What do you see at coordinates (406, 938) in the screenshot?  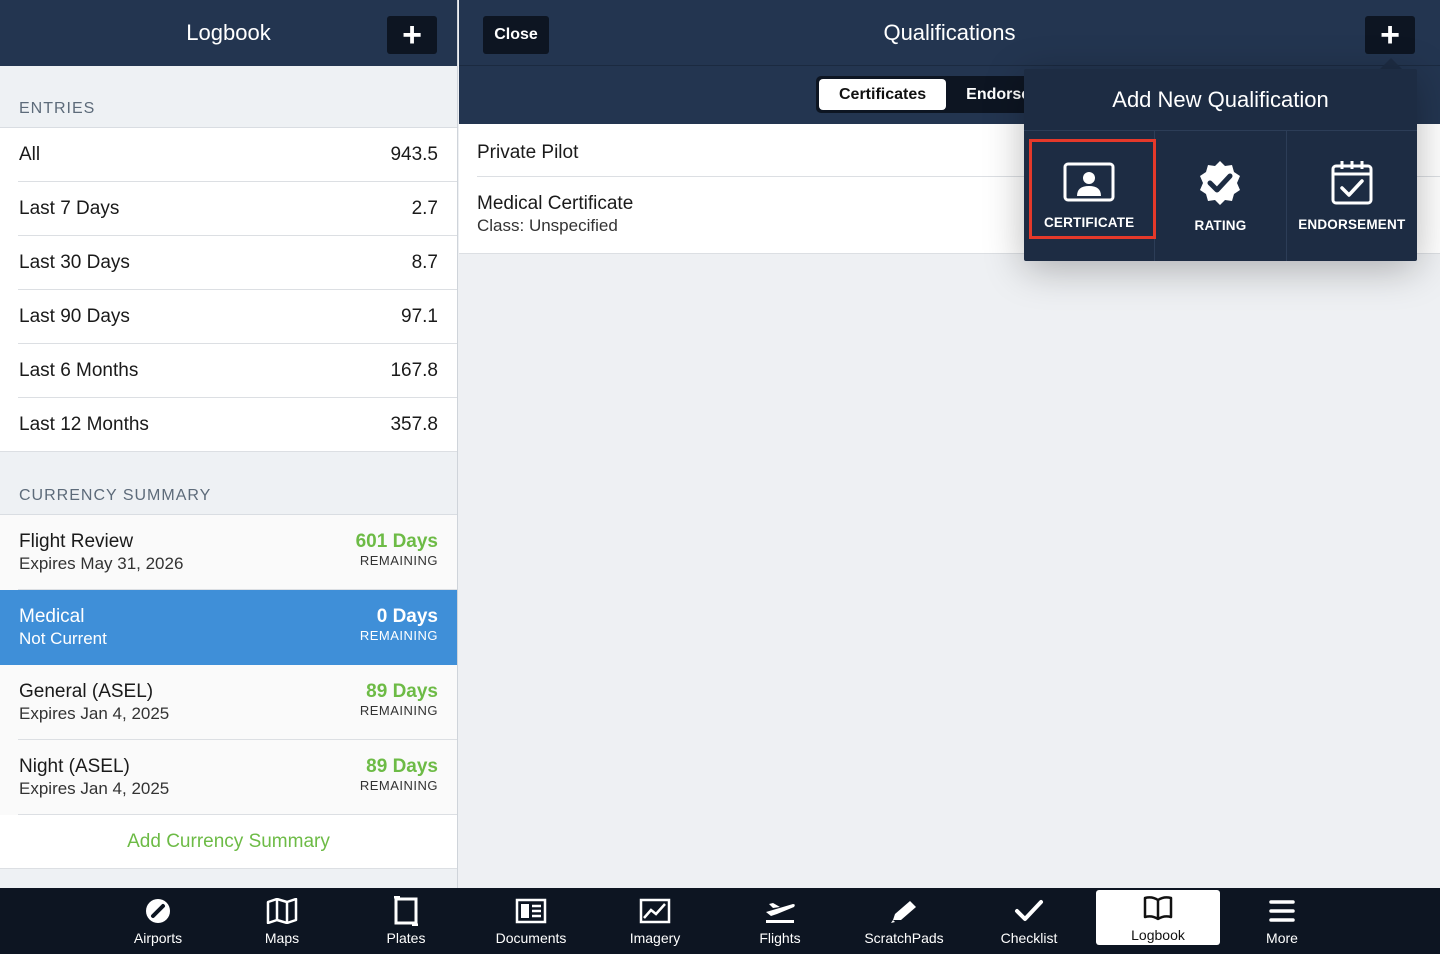 I see `tab-label: Plates` at bounding box center [406, 938].